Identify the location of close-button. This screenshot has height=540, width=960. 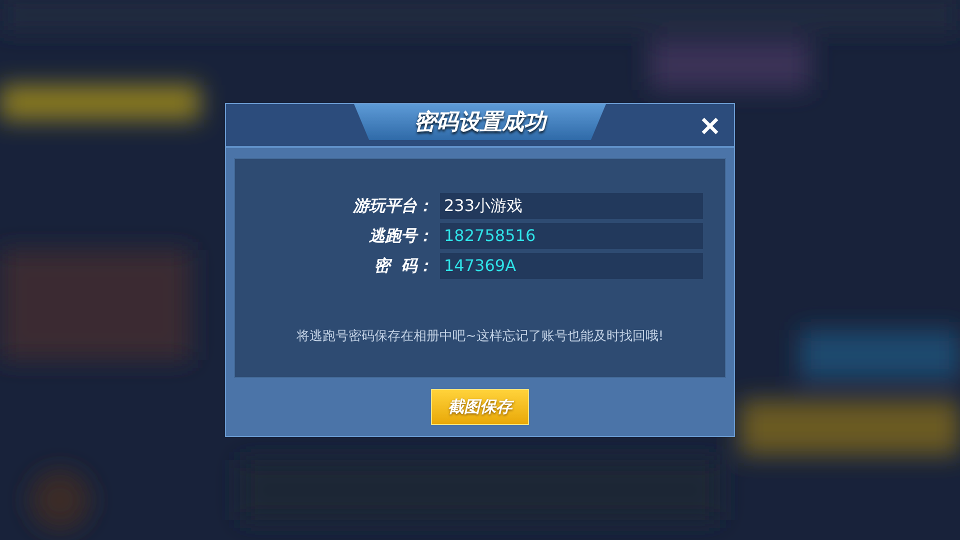
(710, 126).